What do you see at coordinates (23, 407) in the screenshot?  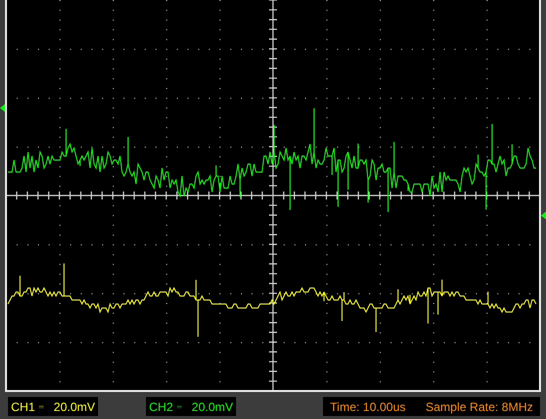 I see `channel-label: CH1` at bounding box center [23, 407].